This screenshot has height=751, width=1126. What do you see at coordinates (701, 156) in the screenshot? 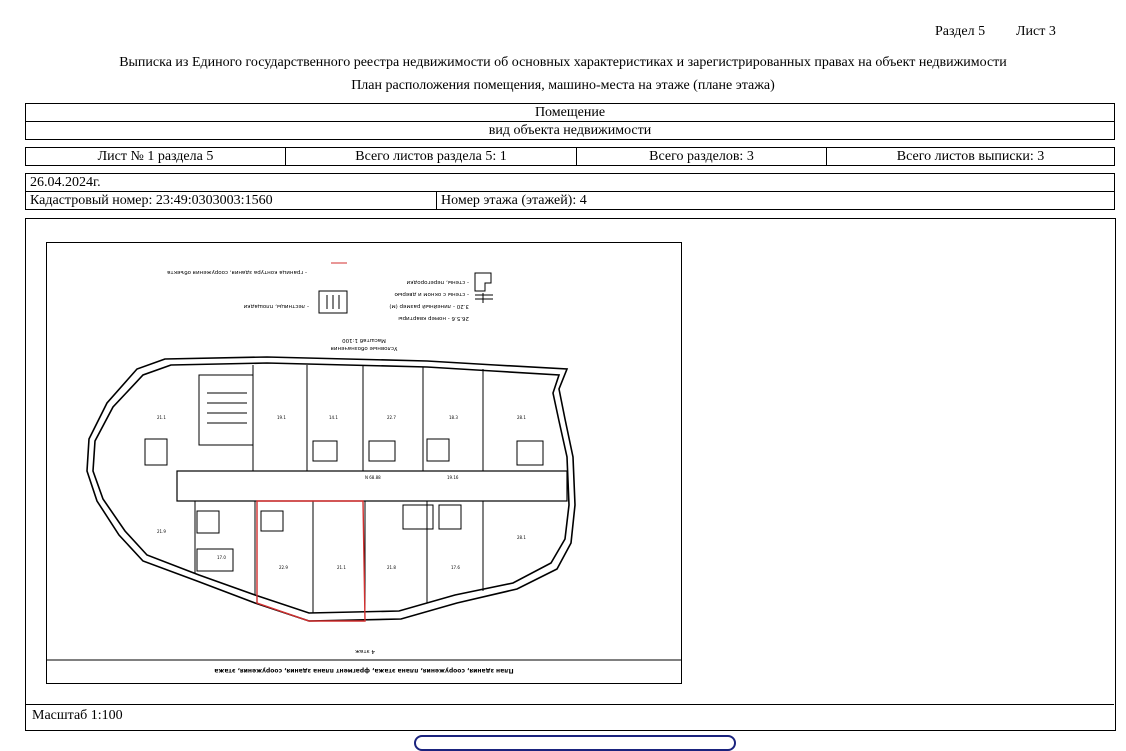
I see `total-sections: Всего разделов: 3` at bounding box center [701, 156].